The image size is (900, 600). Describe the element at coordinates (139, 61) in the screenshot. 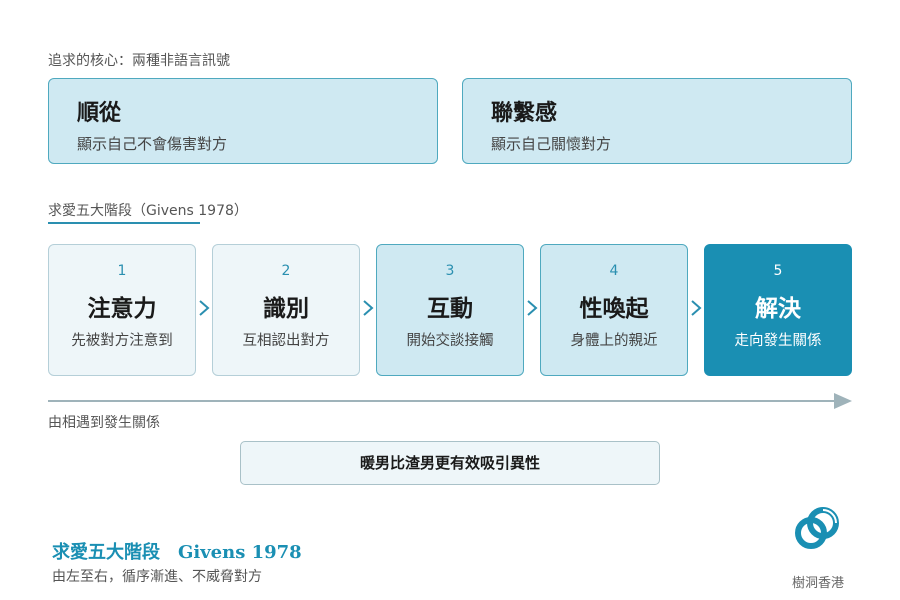

I see `core-section-label: 追求的核心：兩種非語言訊號` at that location.